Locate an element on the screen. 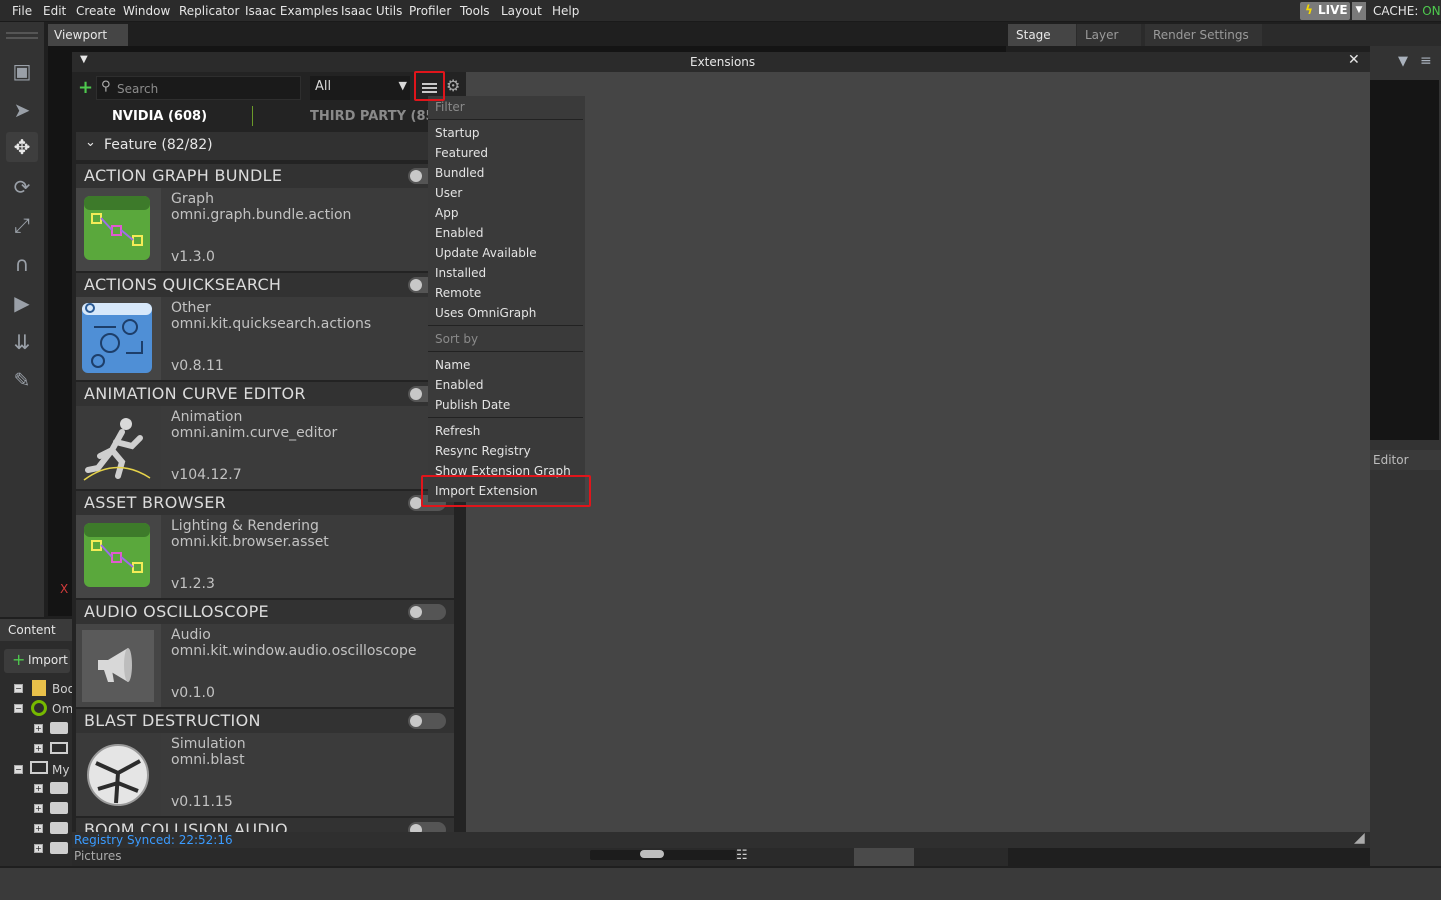 The height and width of the screenshot is (900, 1441). preview-scroll-bar is located at coordinates (884, 857).